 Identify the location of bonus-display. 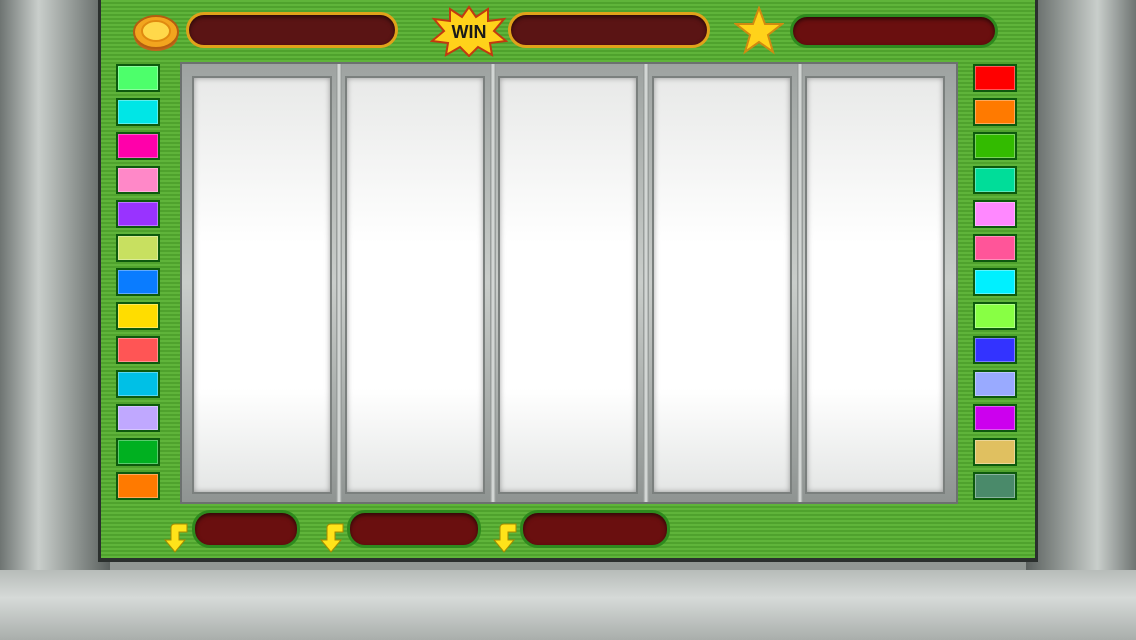
(894, 31).